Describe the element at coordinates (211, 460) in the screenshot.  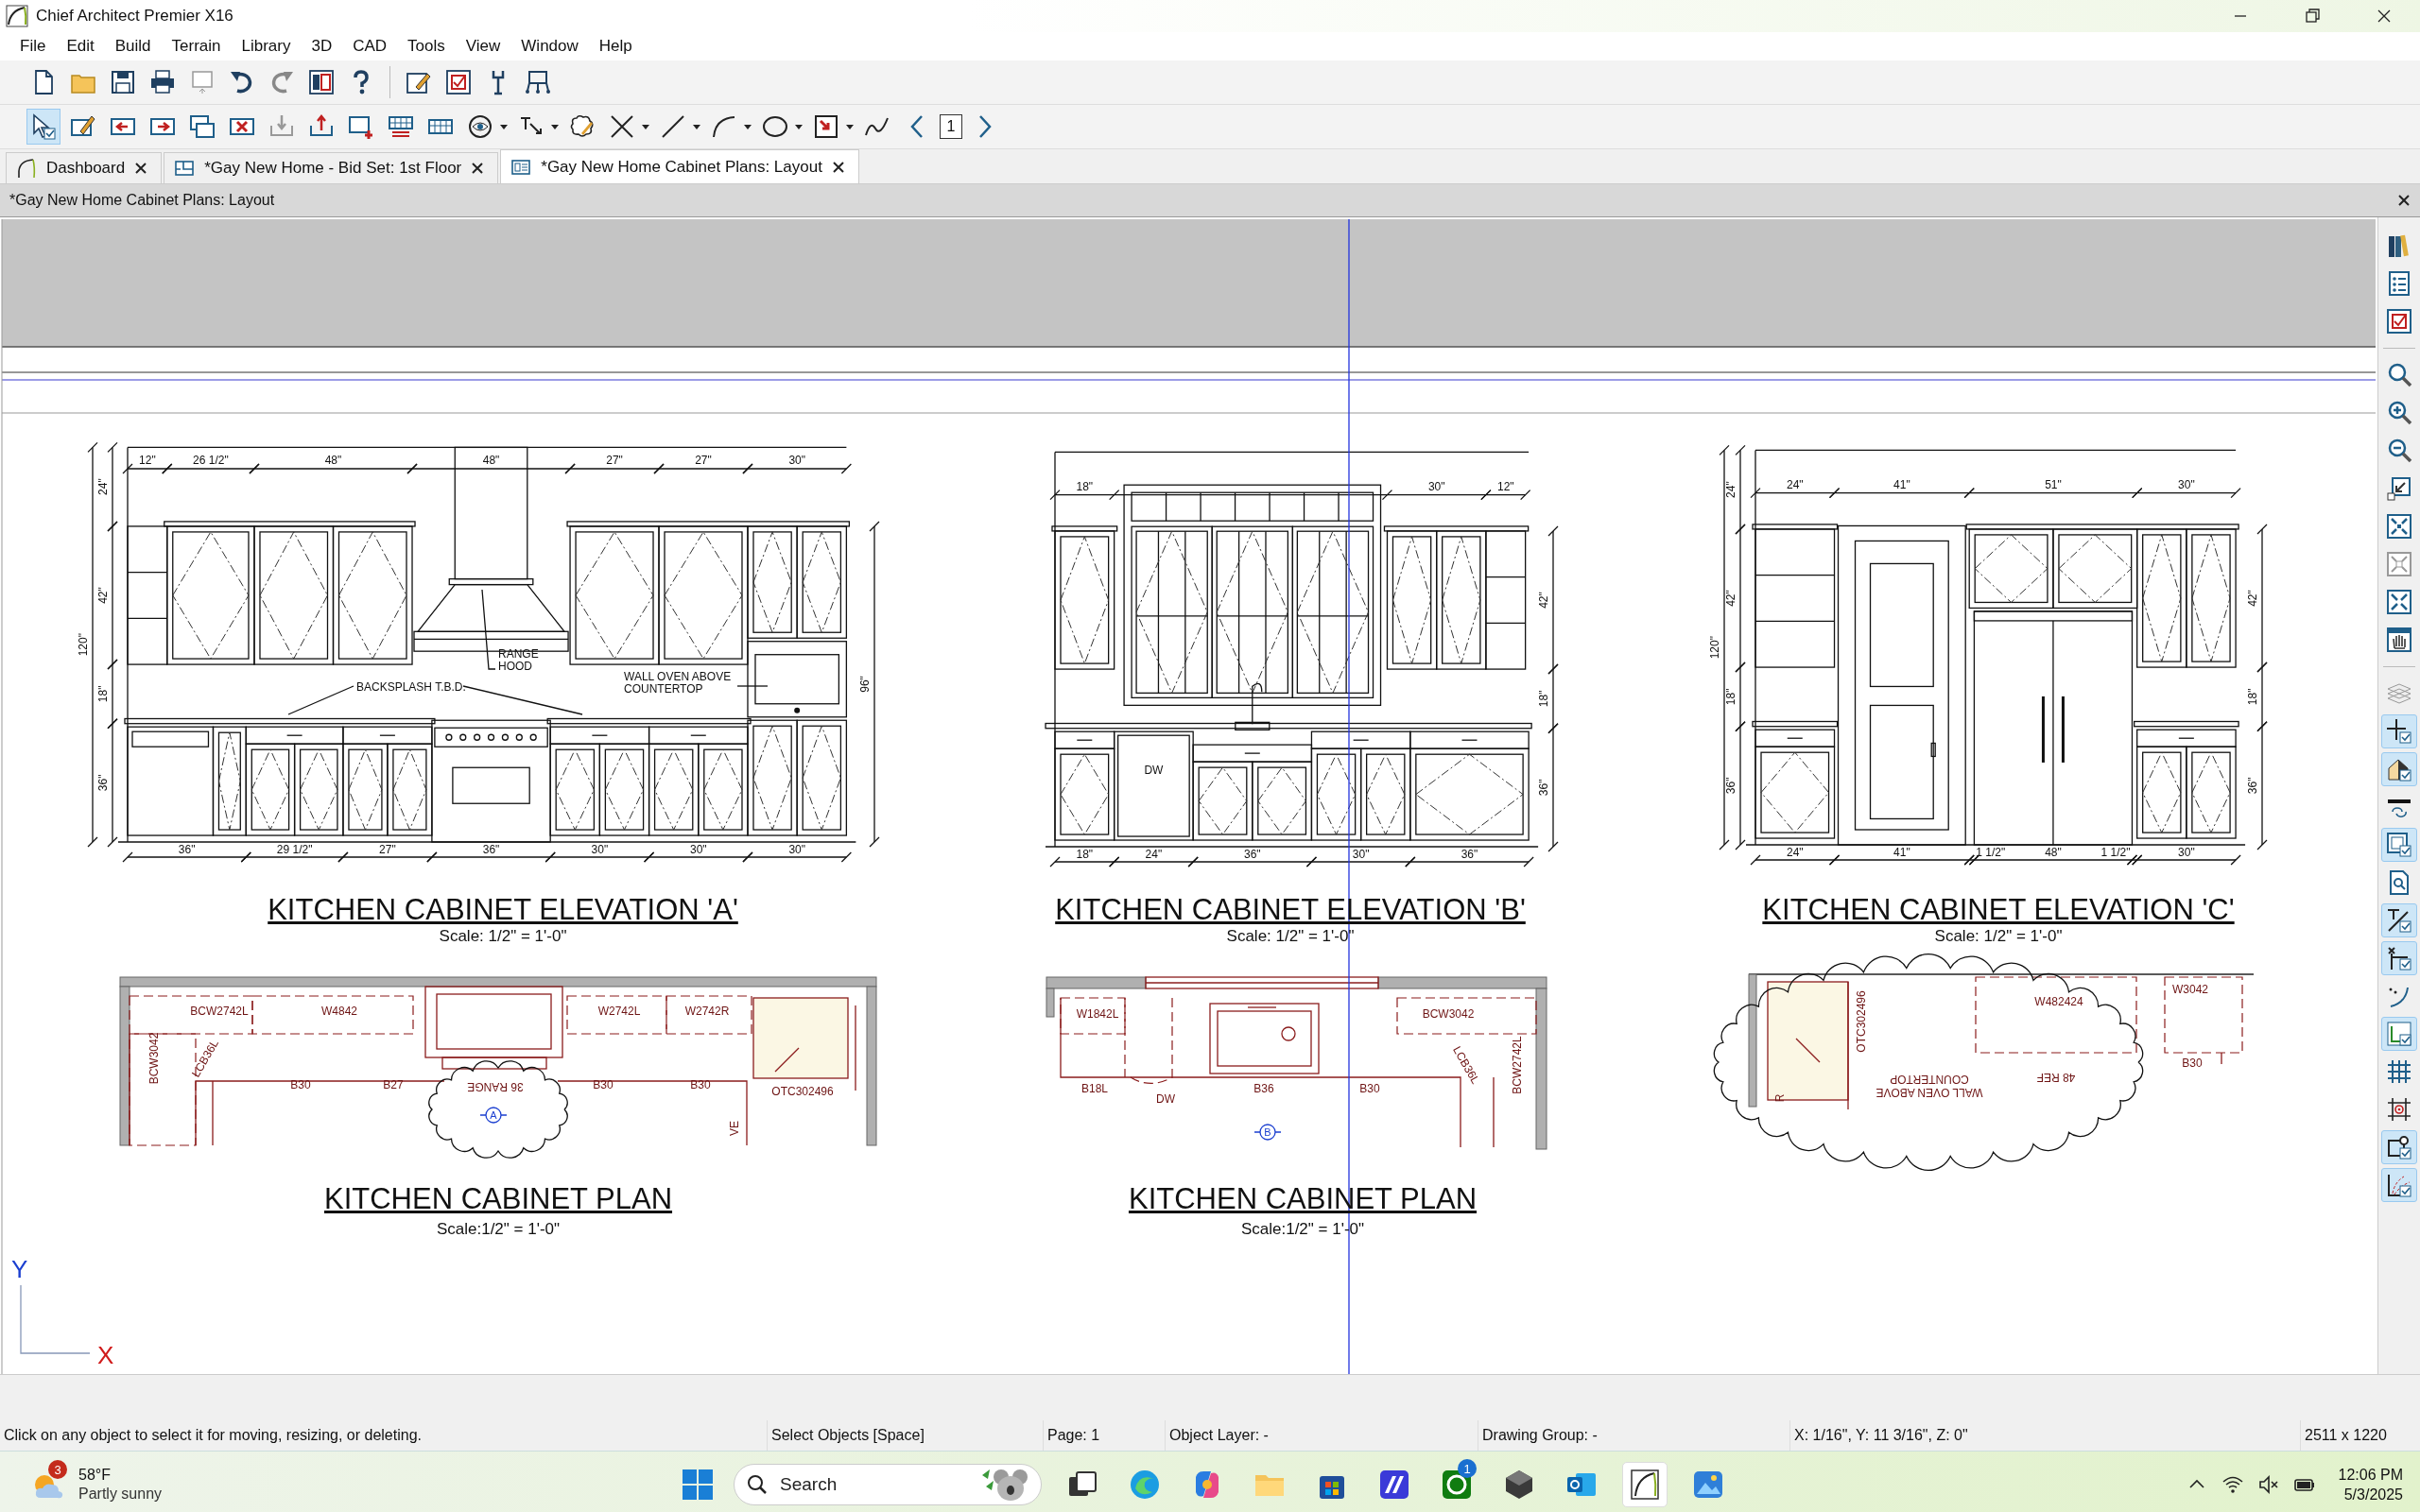
I see `dimension-label: 26 1/2"` at that location.